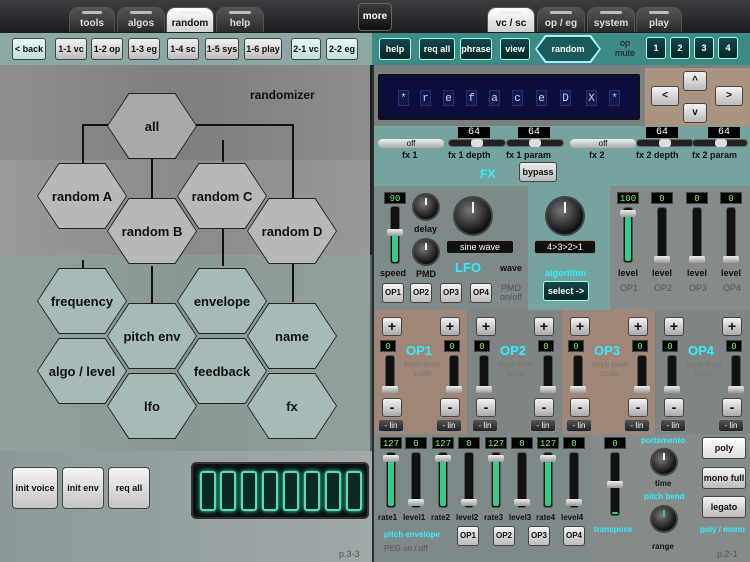  Describe the element at coordinates (71, 49) in the screenshot. I see `nav-1-1-vc: 1-1 vc` at that location.